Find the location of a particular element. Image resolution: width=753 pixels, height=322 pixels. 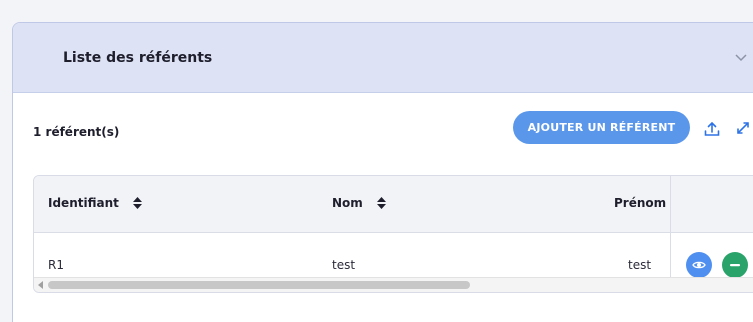

column-label: Nom is located at coordinates (347, 203).